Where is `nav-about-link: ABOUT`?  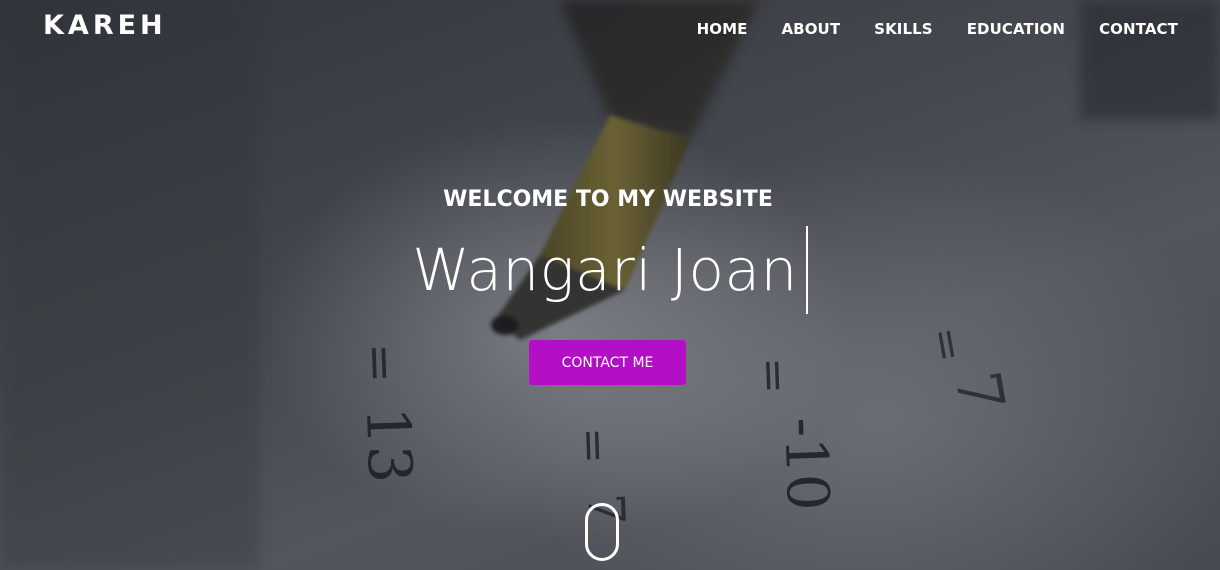
nav-about-link: ABOUT is located at coordinates (810, 29).